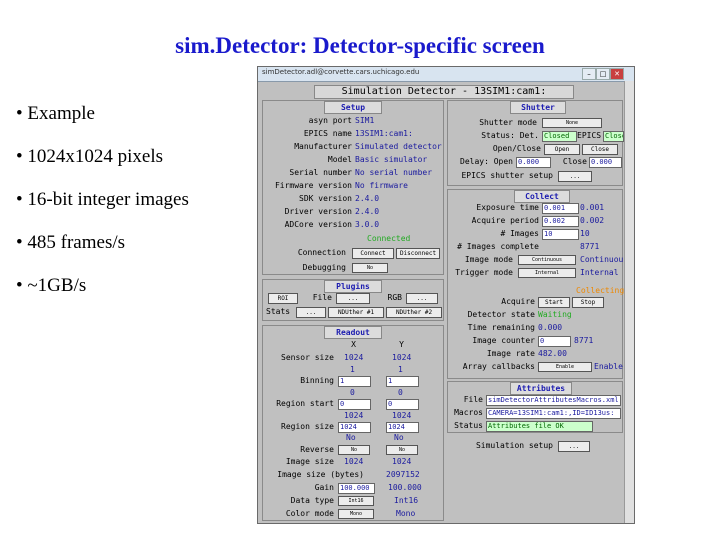  What do you see at coordinates (603, 74) in the screenshot?
I see `maximize-button: □` at bounding box center [603, 74].